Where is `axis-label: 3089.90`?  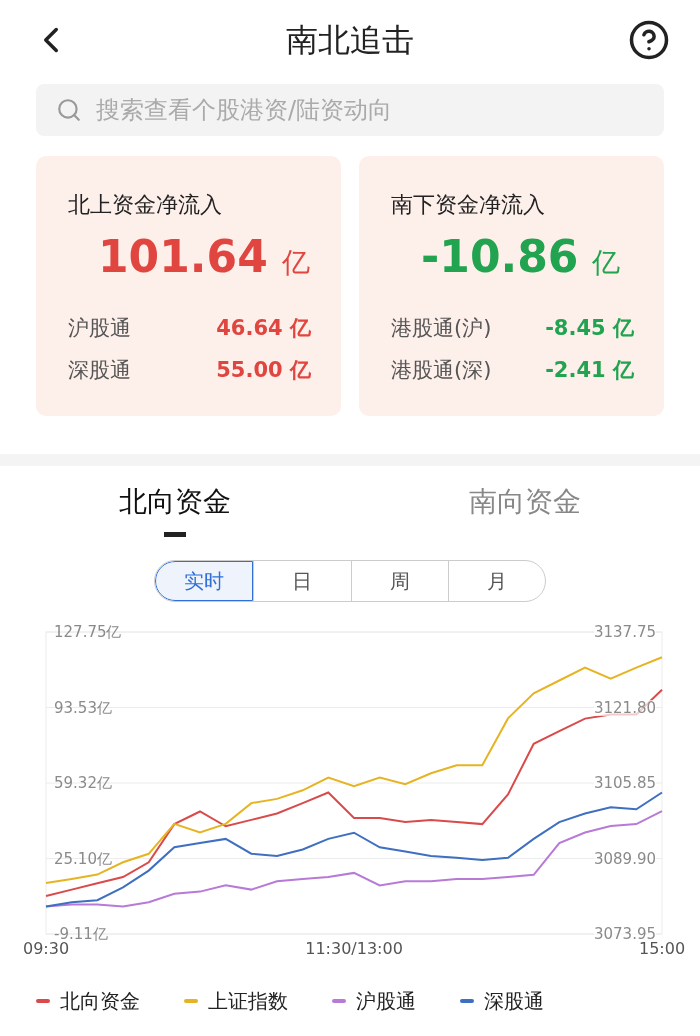 axis-label: 3089.90 is located at coordinates (624, 858).